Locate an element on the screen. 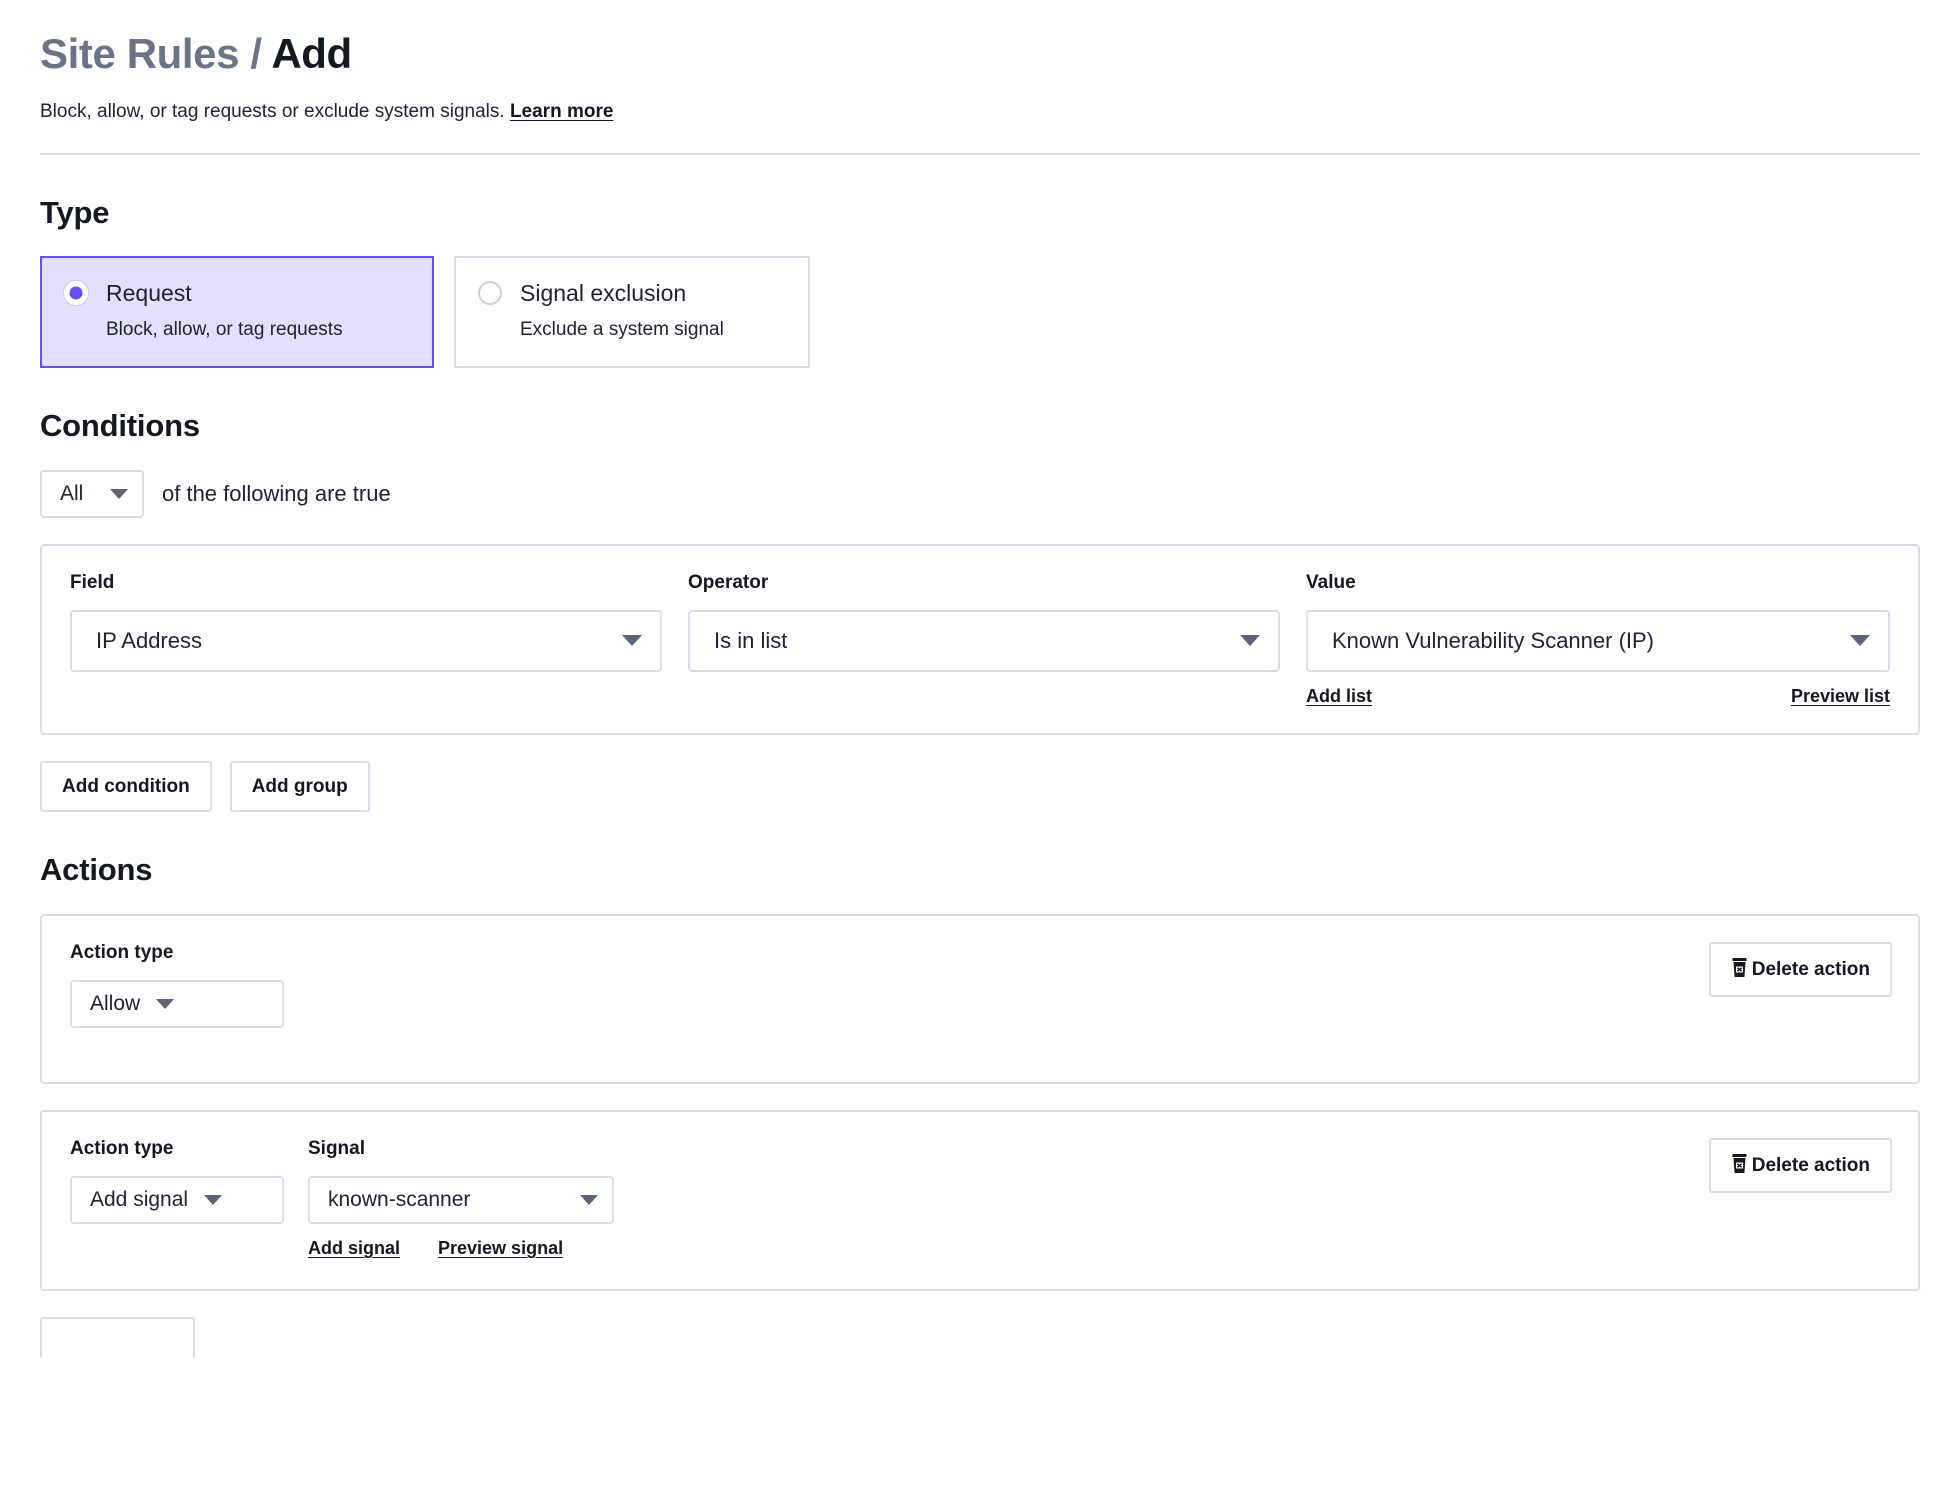 Image resolution: width=1960 pixels, height=1504 pixels. conditions-match-select-value: All is located at coordinates (72, 493).